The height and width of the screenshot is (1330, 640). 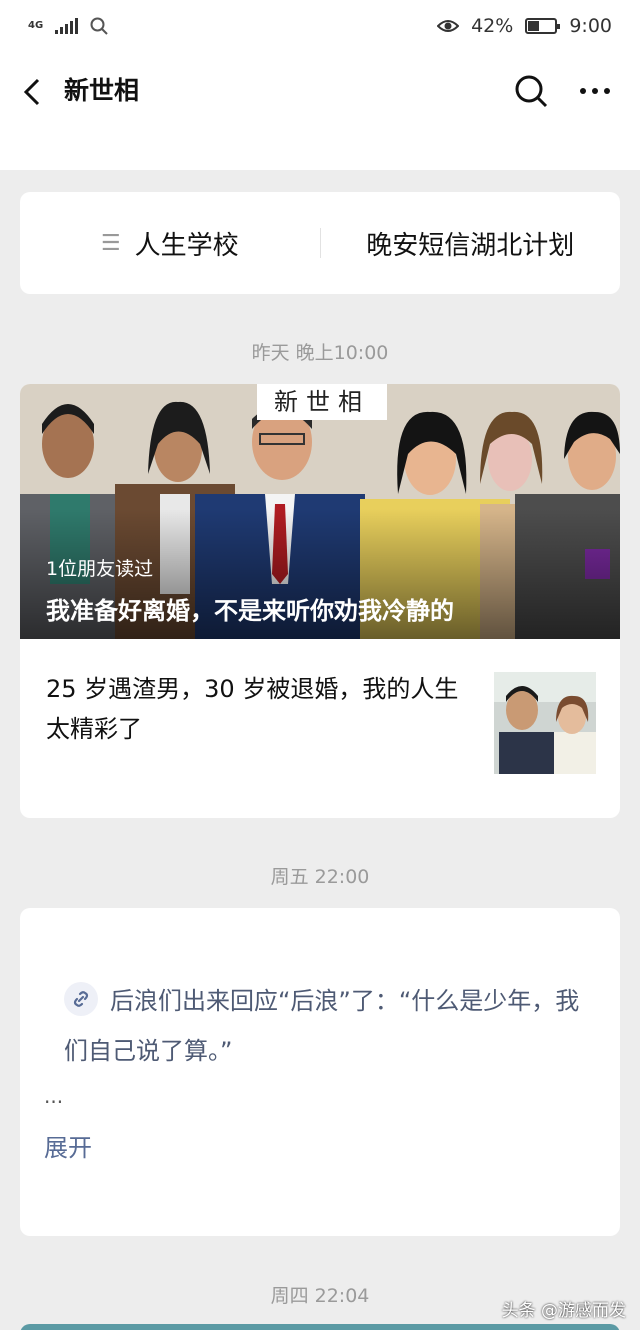 What do you see at coordinates (36, 25) in the screenshot?
I see `network-type: 4G` at bounding box center [36, 25].